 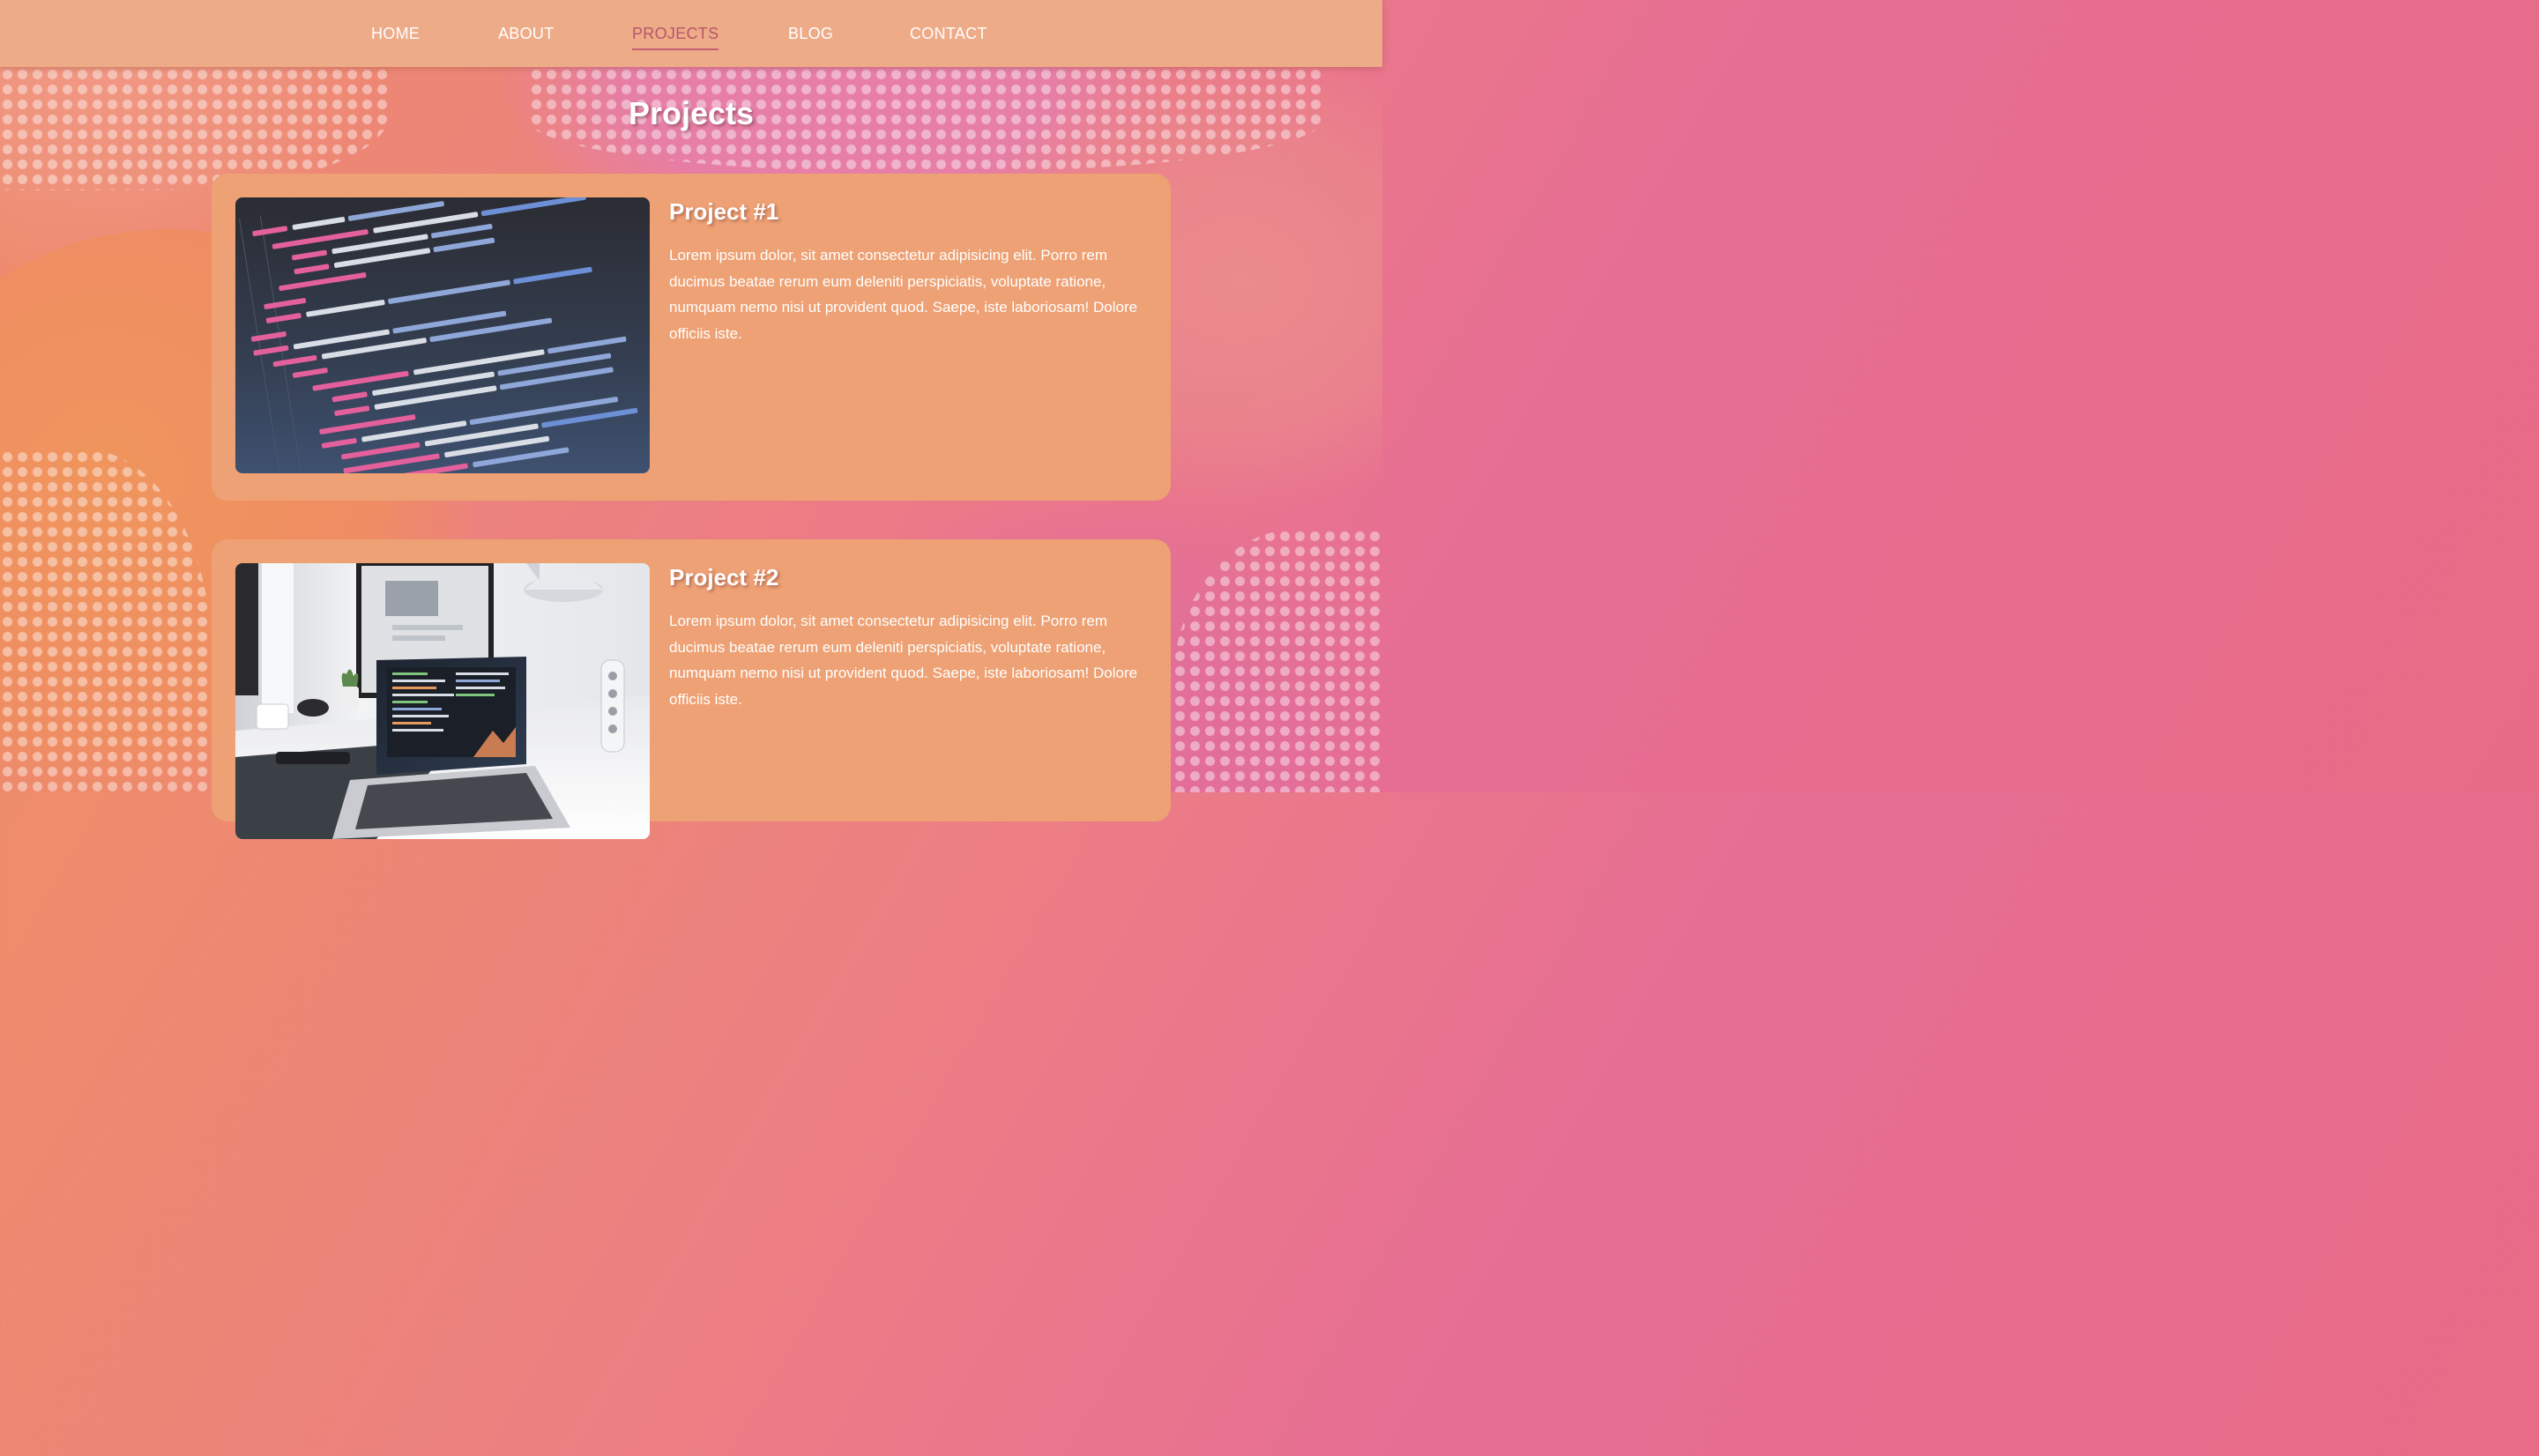 I want to click on nav-link-projects: PROJECTS, so click(x=675, y=37).